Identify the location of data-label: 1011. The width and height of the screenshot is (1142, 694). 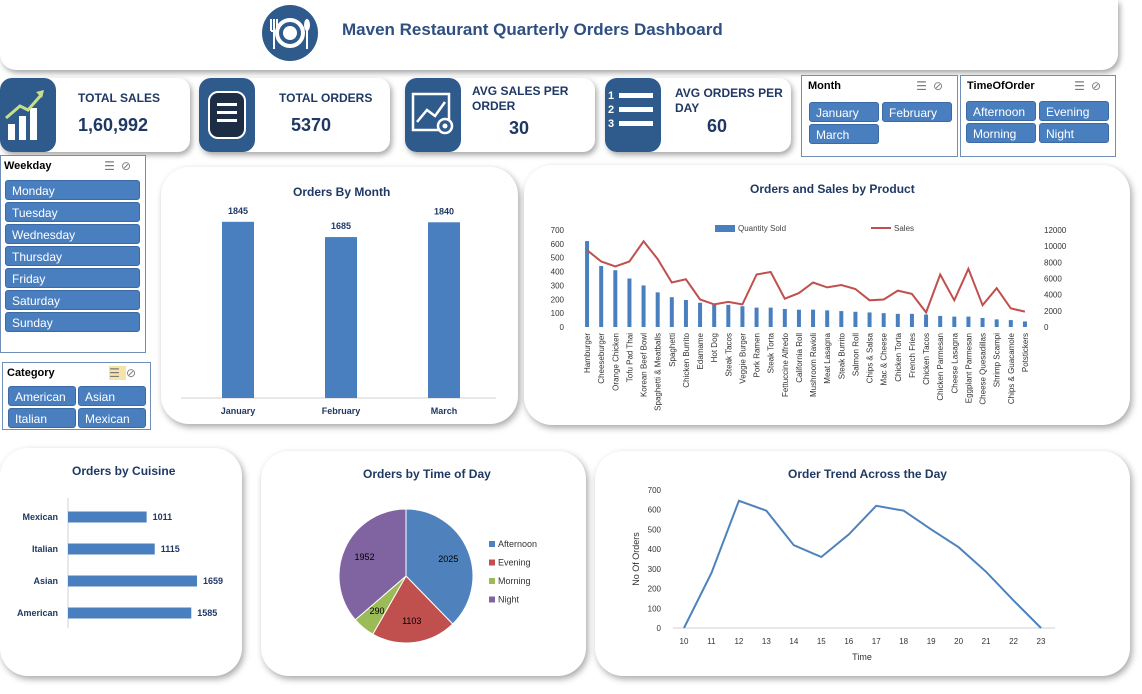
(163, 517).